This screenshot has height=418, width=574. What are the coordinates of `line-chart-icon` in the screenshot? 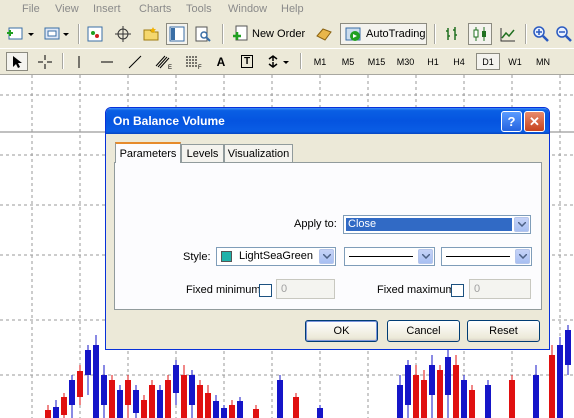 It's located at (507, 35).